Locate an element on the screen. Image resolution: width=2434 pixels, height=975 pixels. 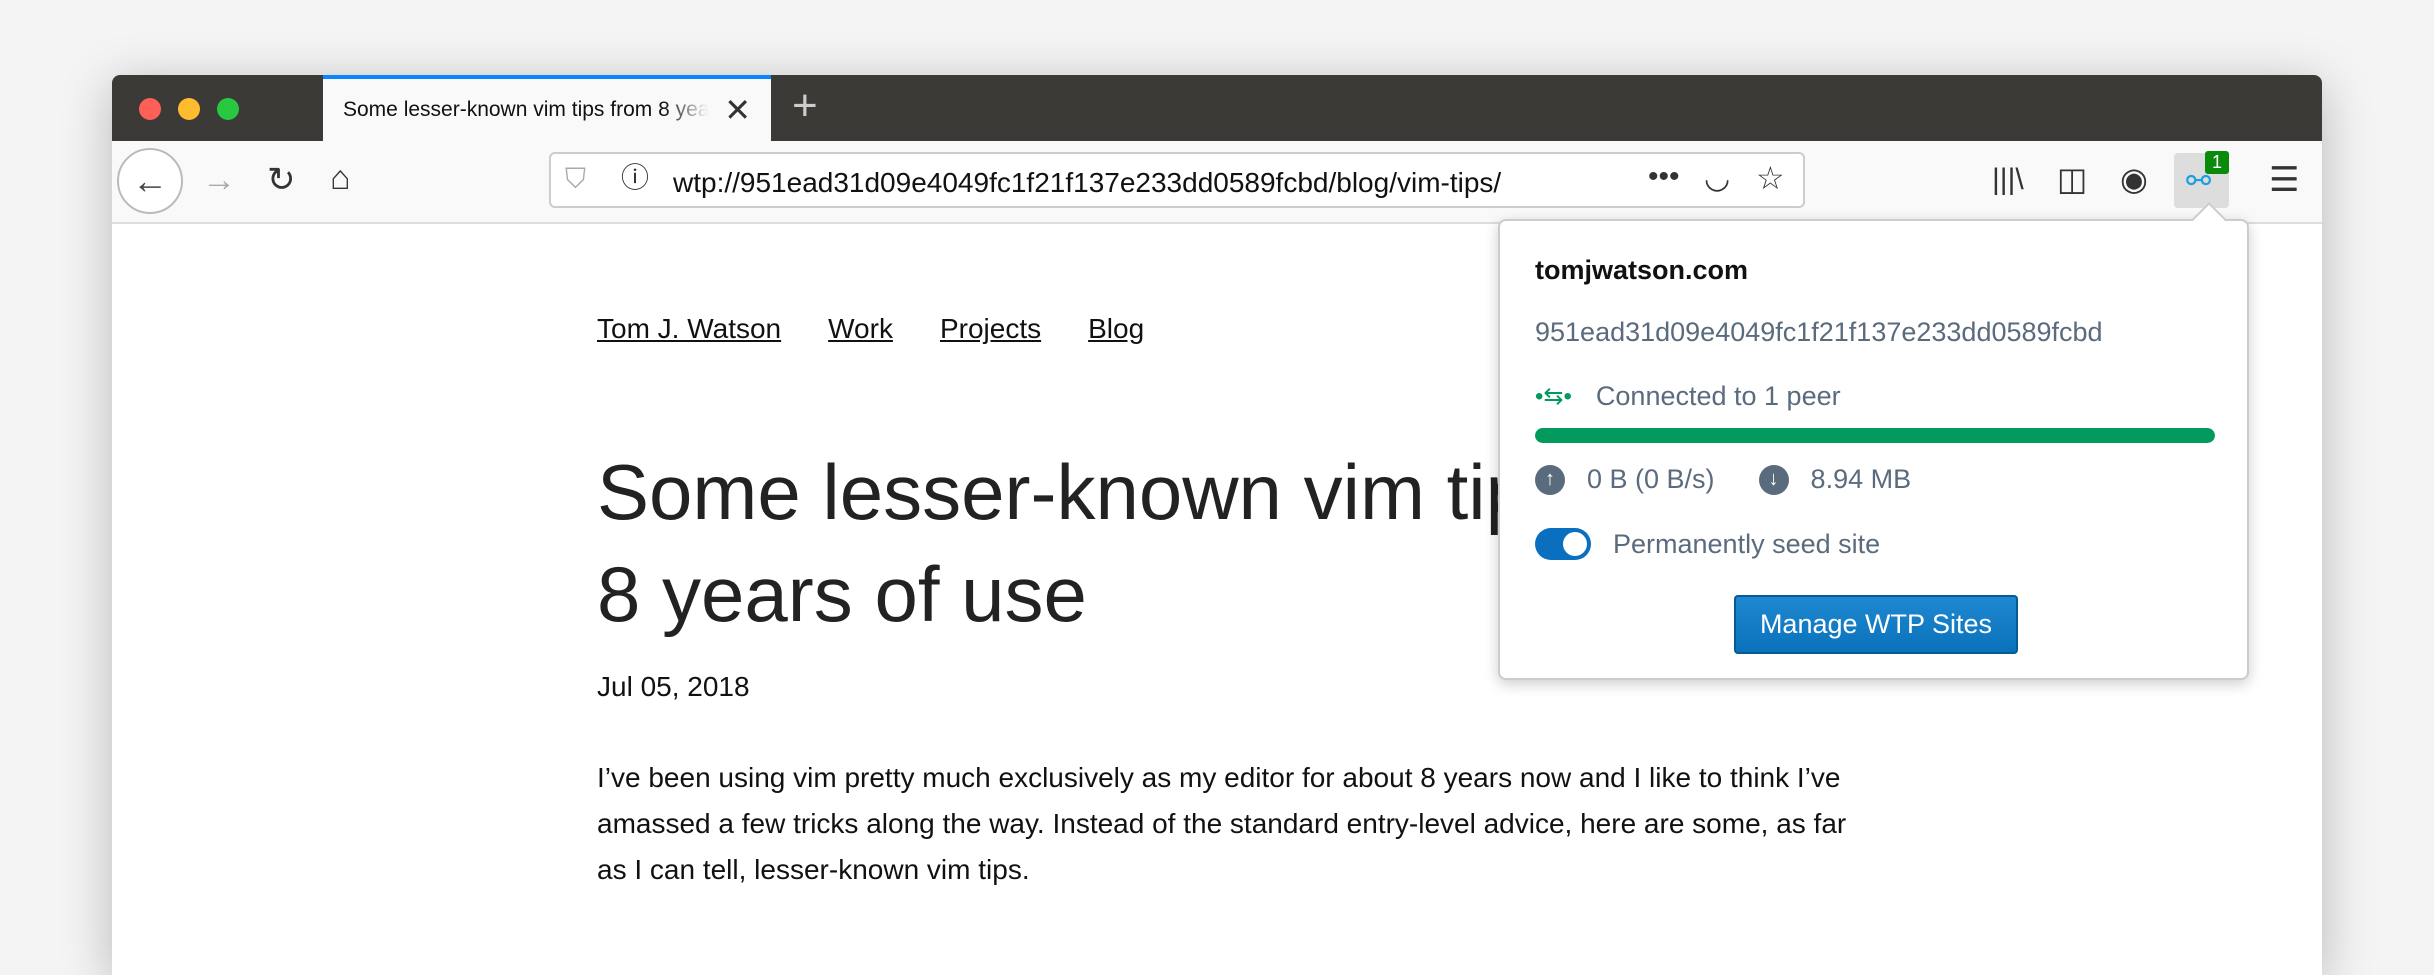
nav-work: Work is located at coordinates (860, 329).